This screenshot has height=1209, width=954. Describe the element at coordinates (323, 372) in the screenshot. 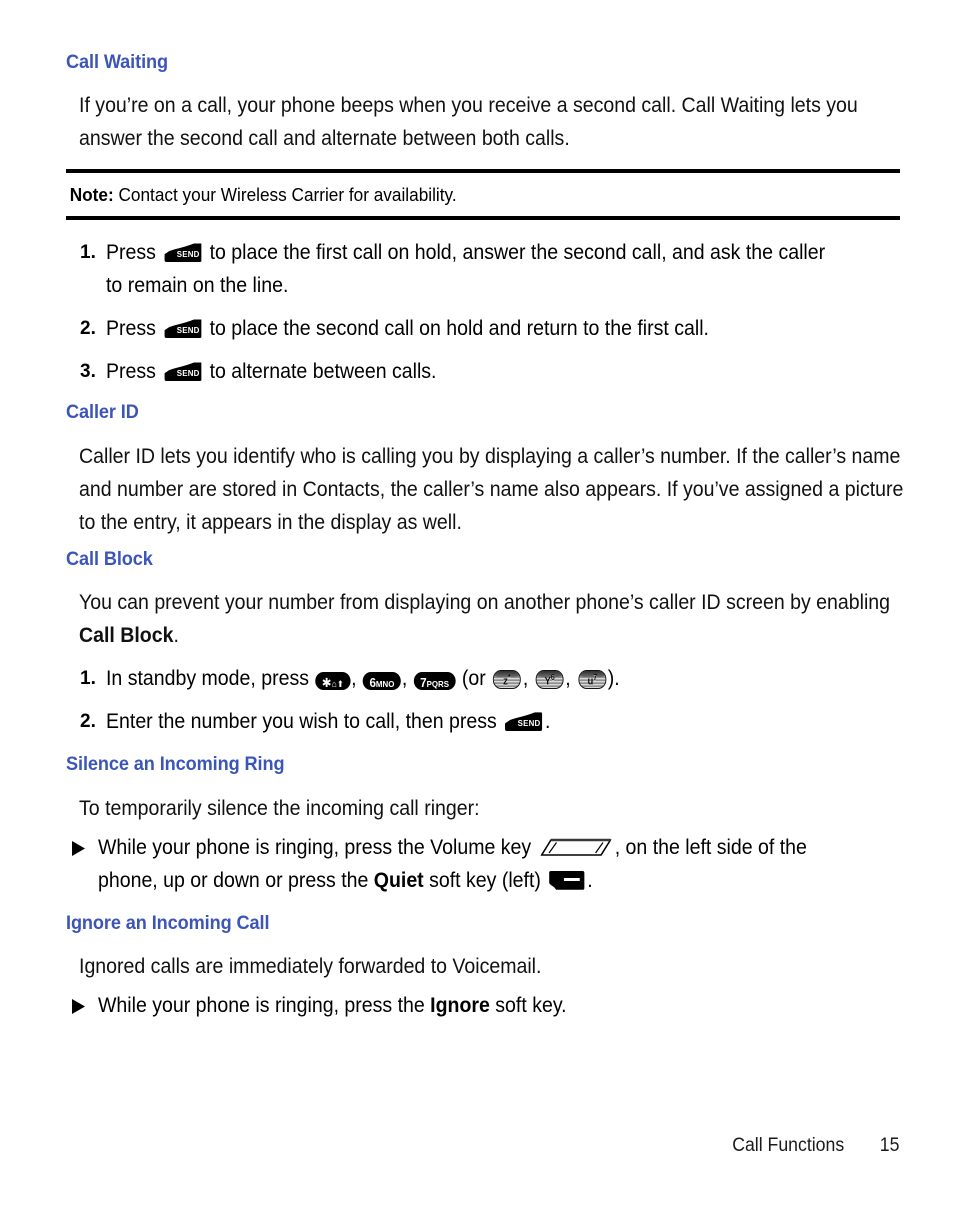

I see `step-text-after: to alternate between calls.` at that location.